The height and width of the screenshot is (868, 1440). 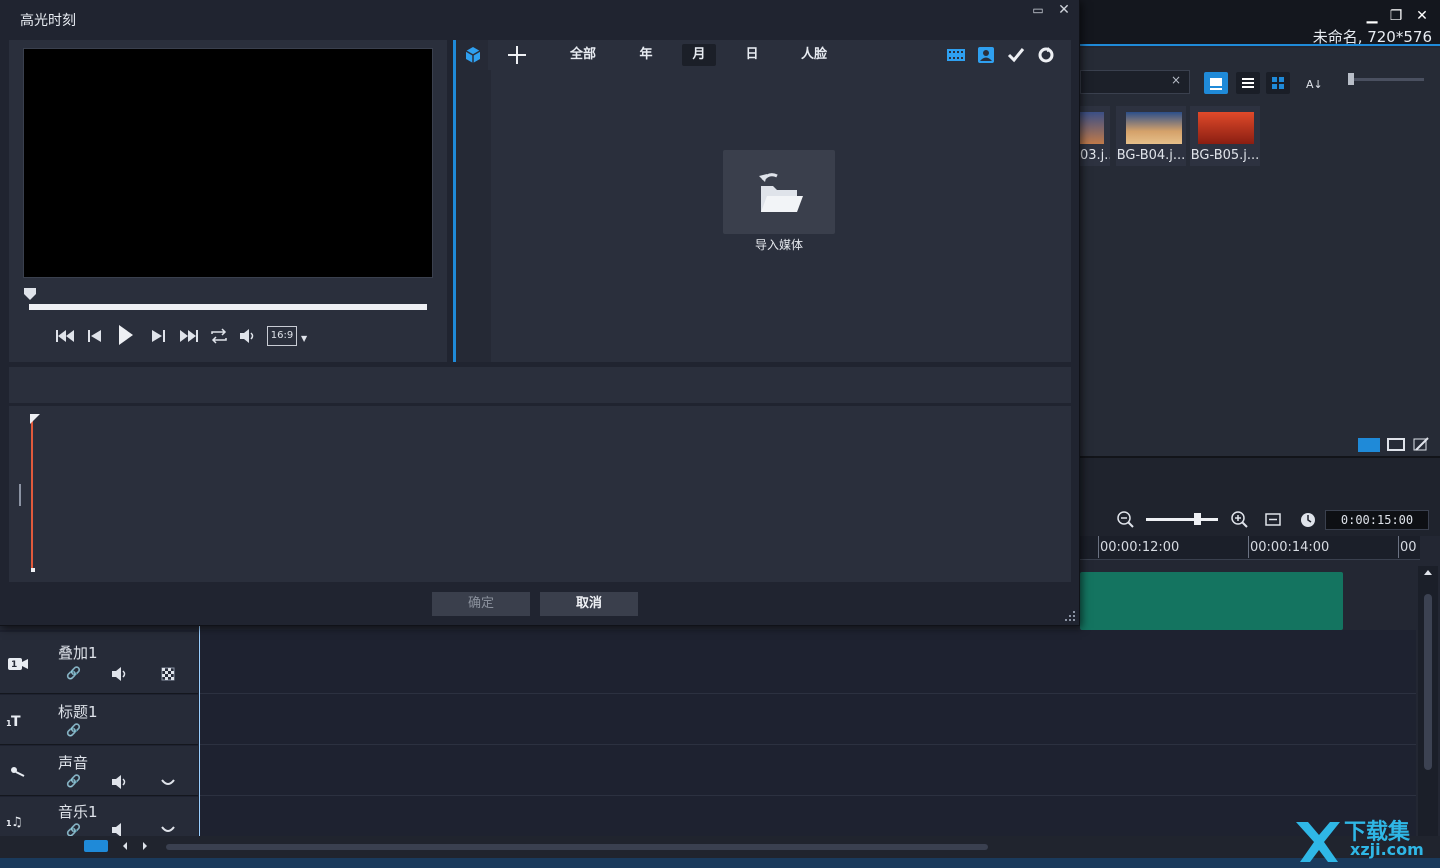 What do you see at coordinates (517, 55) in the screenshot?
I see `add-icon` at bounding box center [517, 55].